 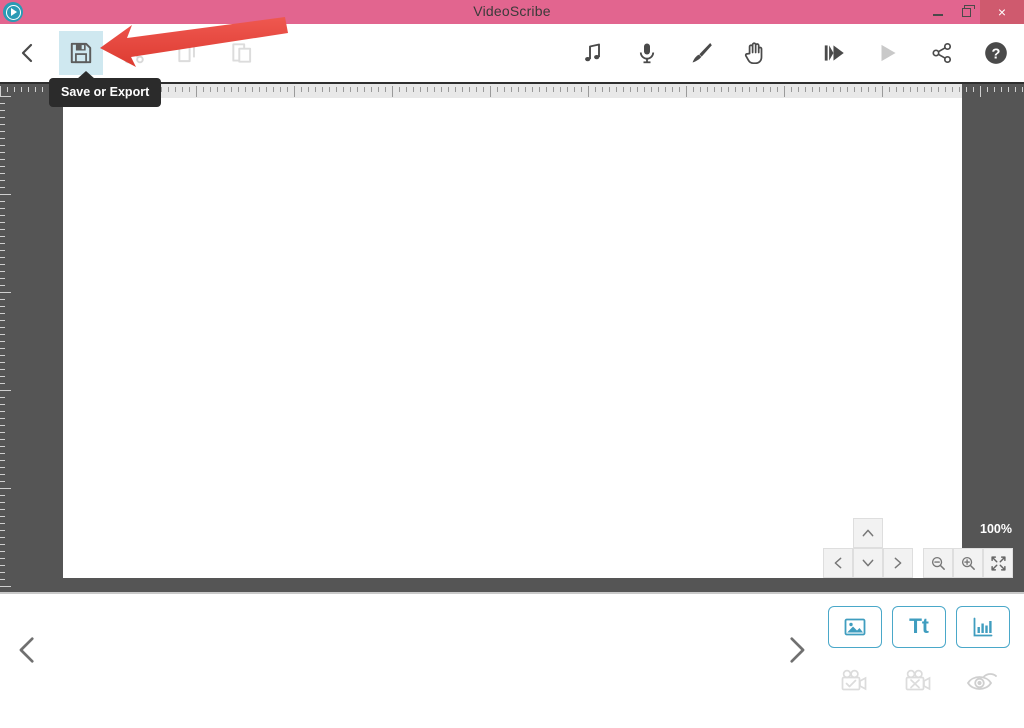 What do you see at coordinates (998, 563) in the screenshot?
I see `fit-to-screen-button` at bounding box center [998, 563].